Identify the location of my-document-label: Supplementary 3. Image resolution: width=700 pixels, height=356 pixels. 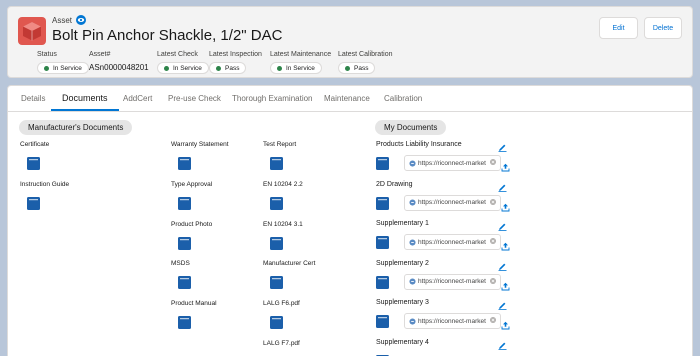
(402, 302).